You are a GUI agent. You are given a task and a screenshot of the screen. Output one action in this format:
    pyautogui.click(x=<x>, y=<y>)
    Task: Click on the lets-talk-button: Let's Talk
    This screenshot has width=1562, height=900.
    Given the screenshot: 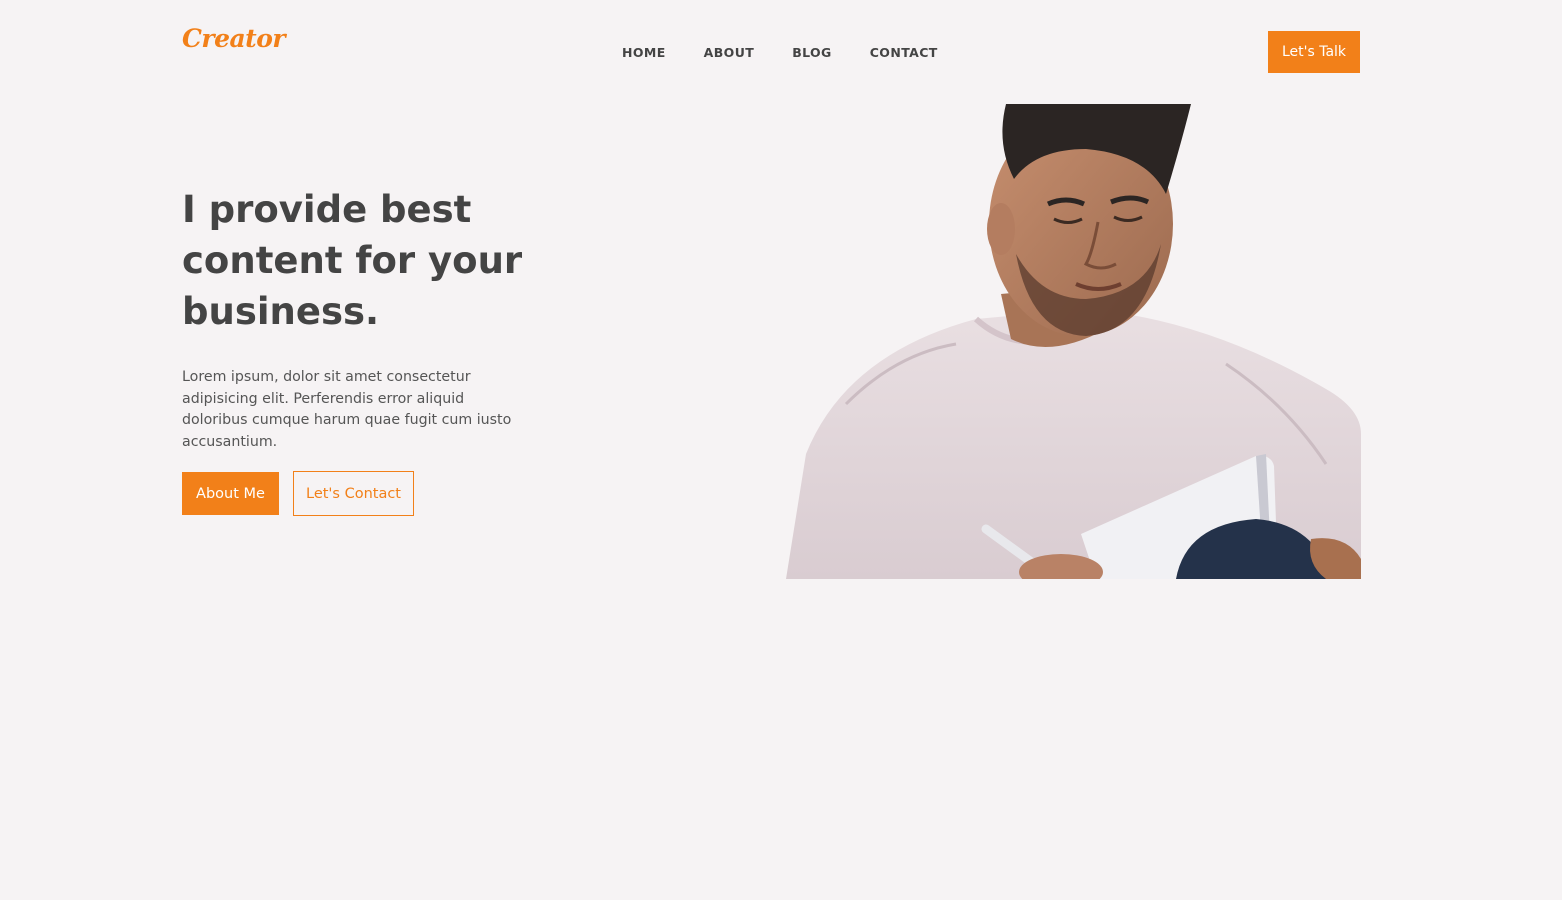 What is the action you would take?
    pyautogui.click(x=1314, y=52)
    